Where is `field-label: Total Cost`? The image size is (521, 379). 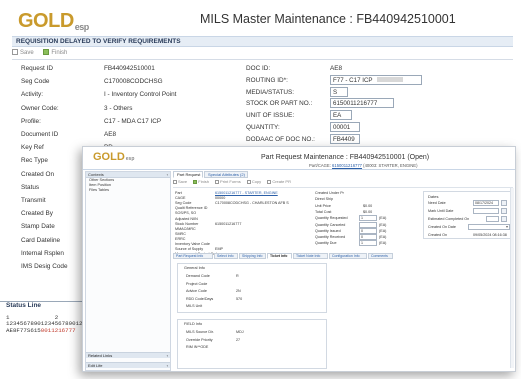 field-label: Total Cost is located at coordinates (323, 211).